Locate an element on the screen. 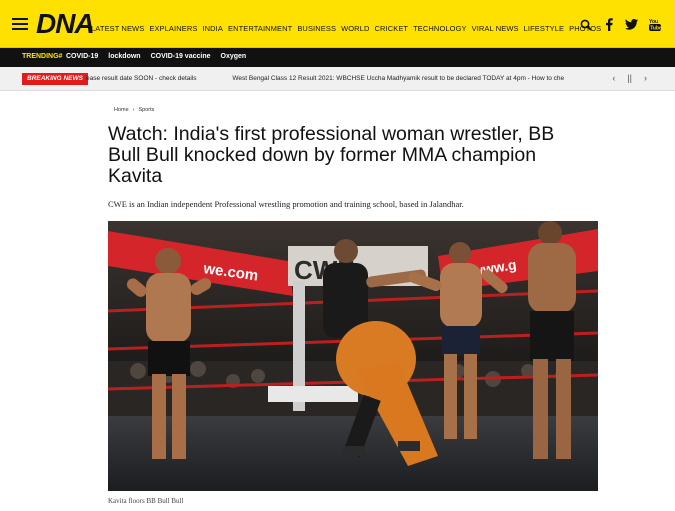 This screenshot has width=675, height=511. trending-list: COVID-19 lockdown COVID-19 vaccine Oxygen is located at coordinates (156, 56).